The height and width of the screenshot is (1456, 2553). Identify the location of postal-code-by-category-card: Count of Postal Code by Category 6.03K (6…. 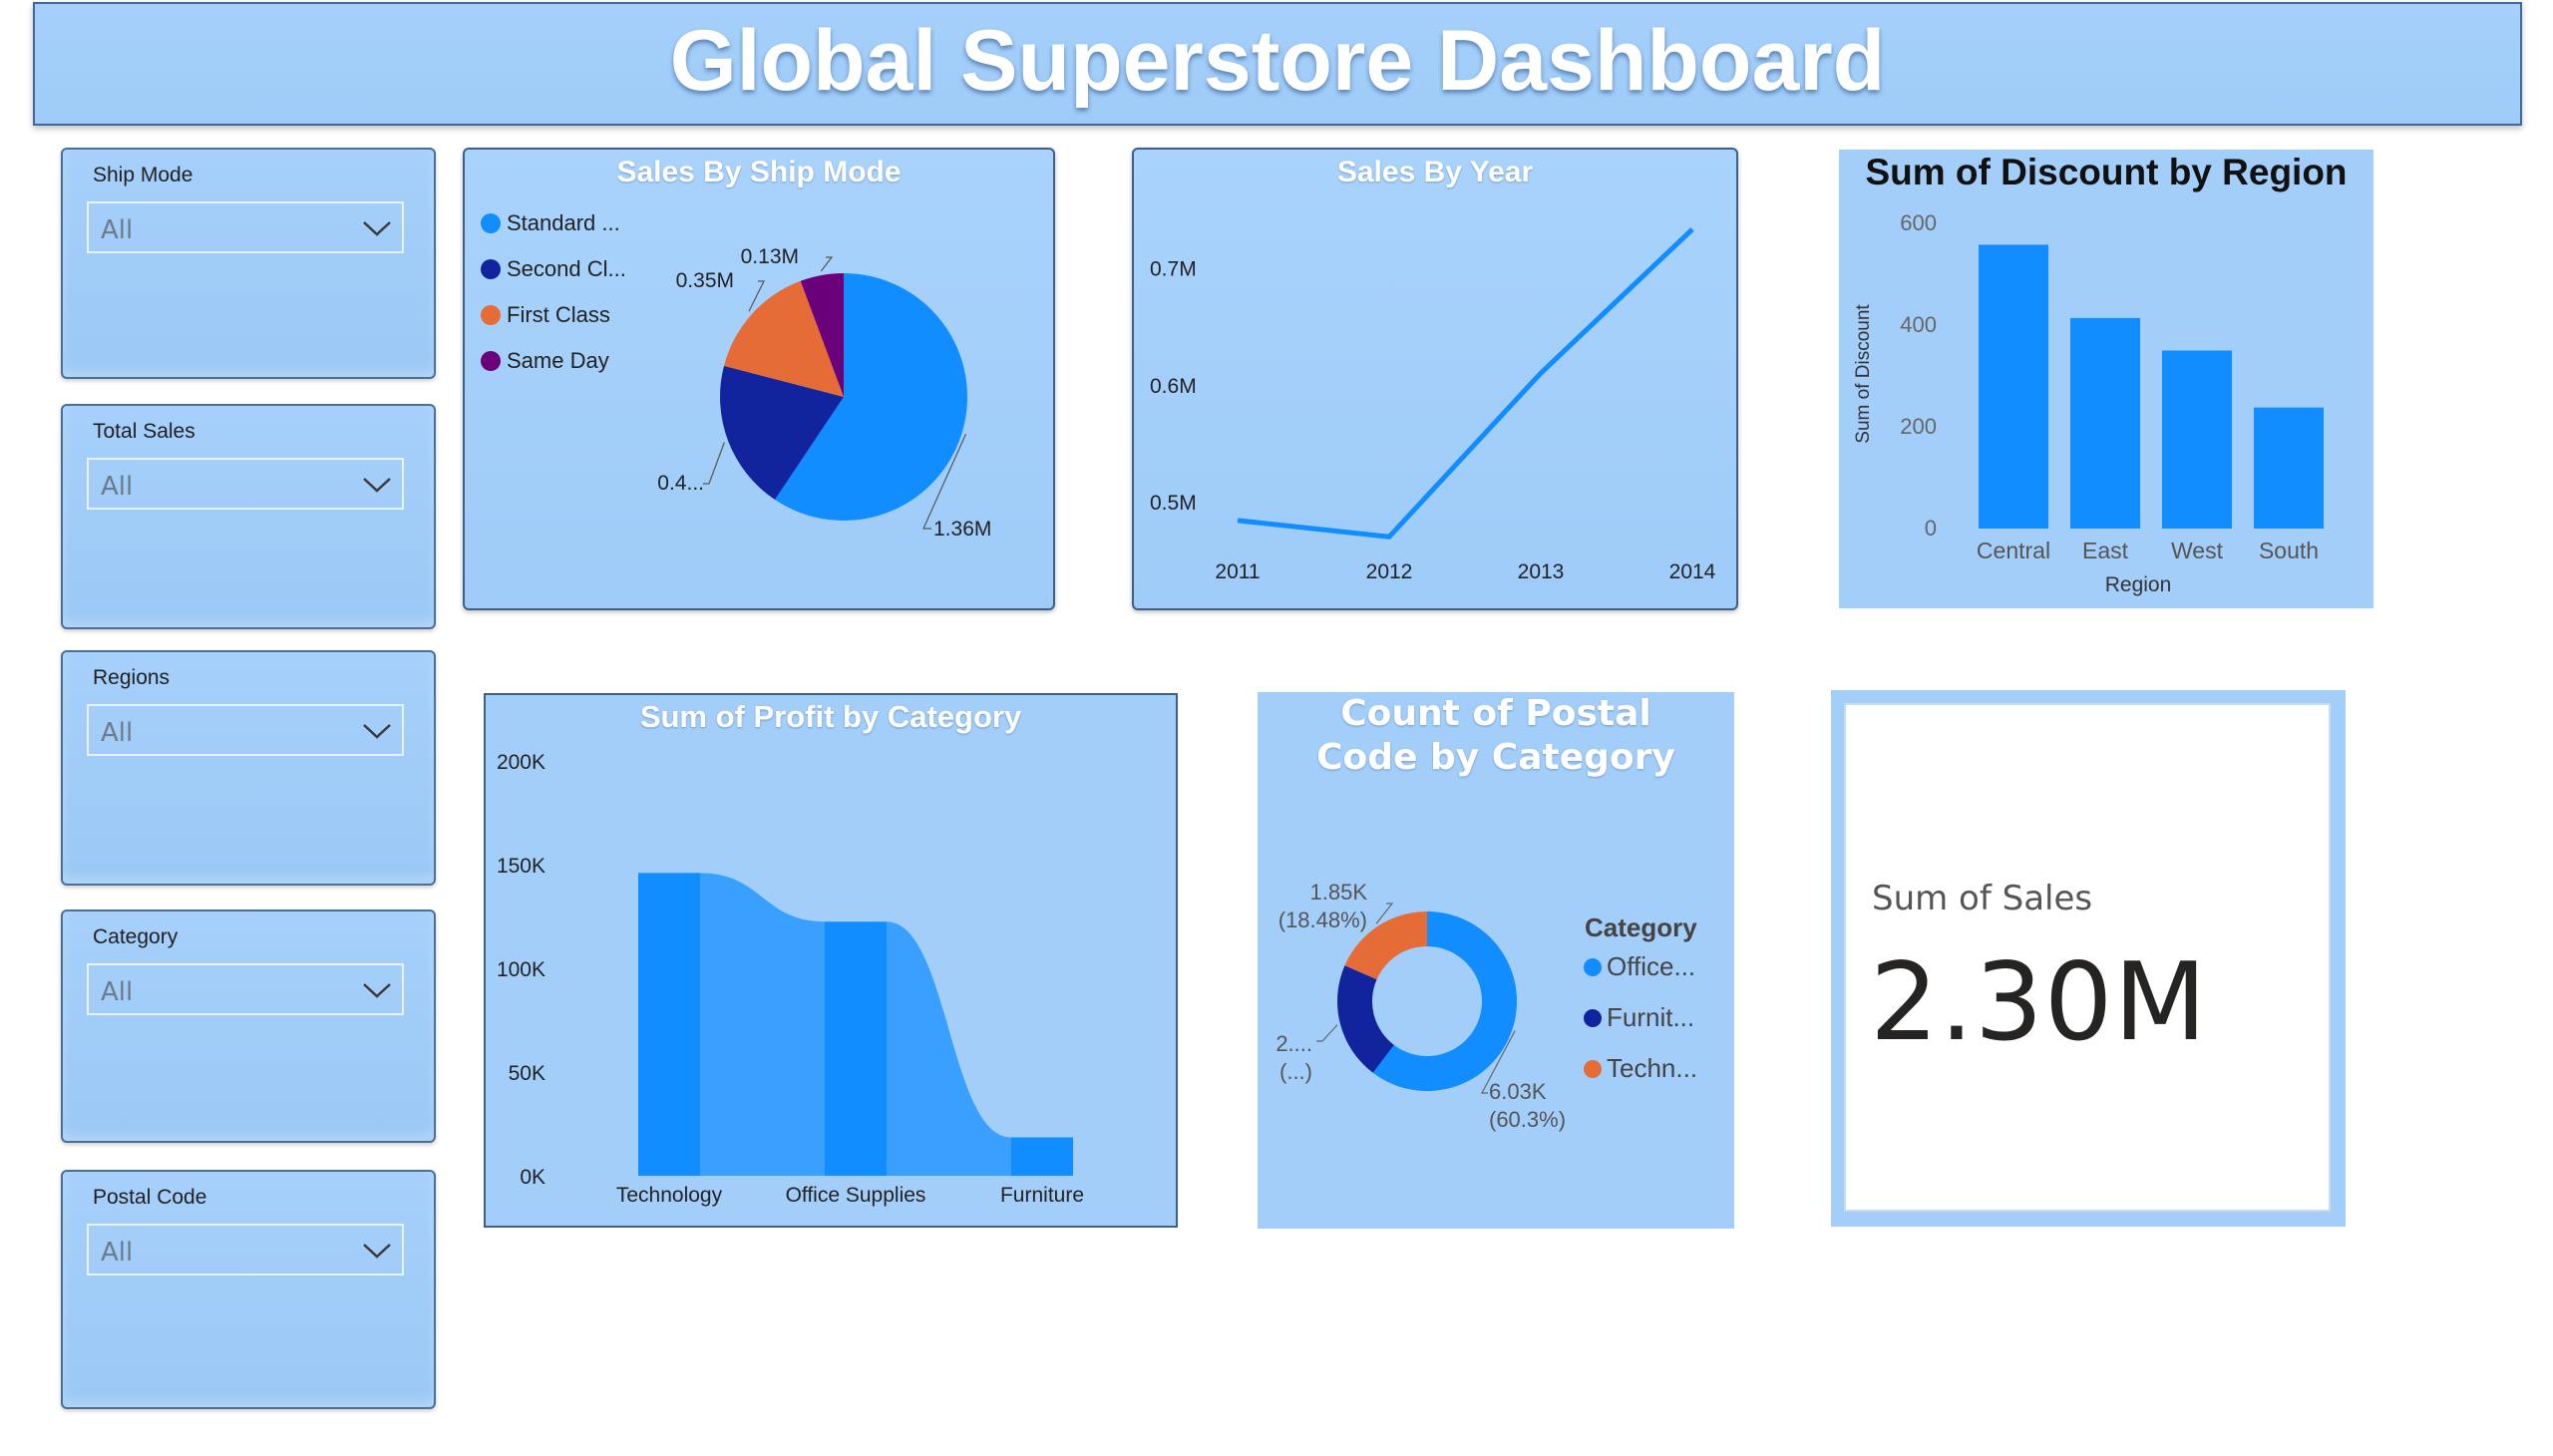
(1496, 960).